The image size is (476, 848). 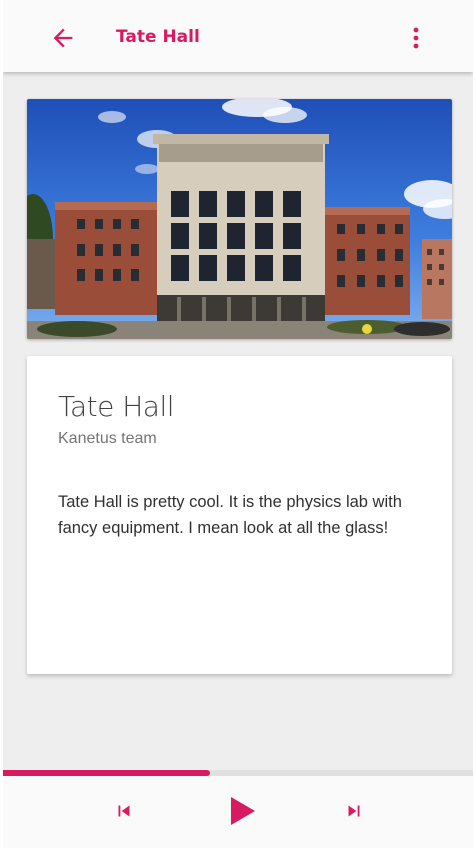 I want to click on next-button, so click(x=354, y=811).